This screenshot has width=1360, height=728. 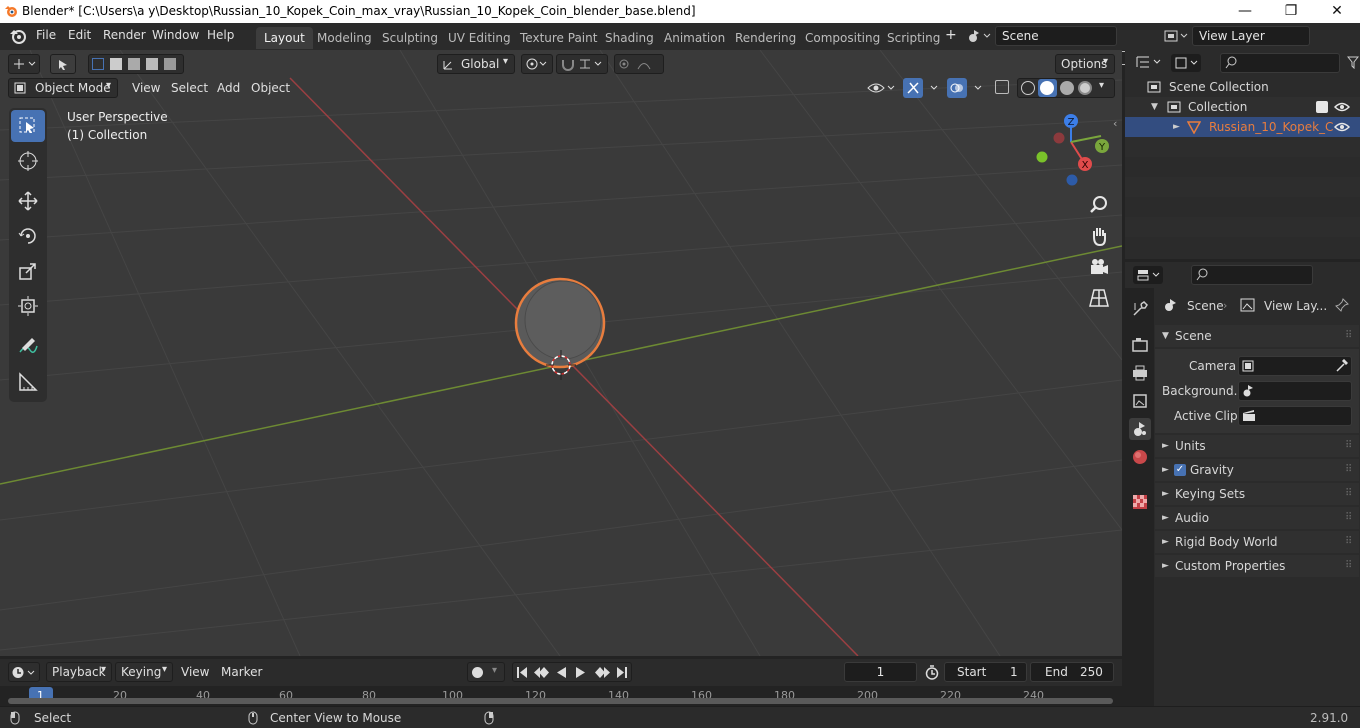 I want to click on close-button: ✕, so click(x=1337, y=11).